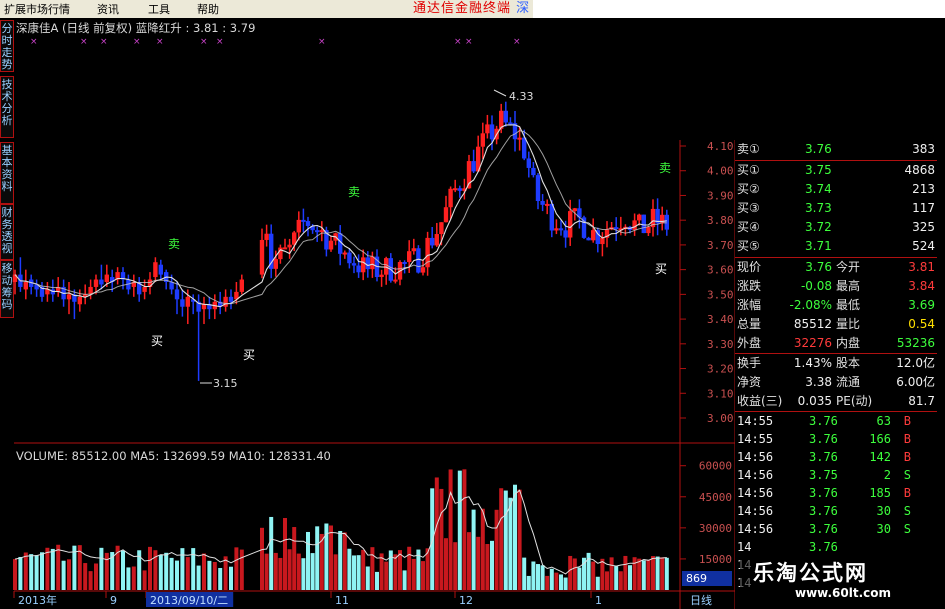 The image size is (945, 609). Describe the element at coordinates (720, 220) in the screenshot. I see `price-tick-label: 3.80` at that location.